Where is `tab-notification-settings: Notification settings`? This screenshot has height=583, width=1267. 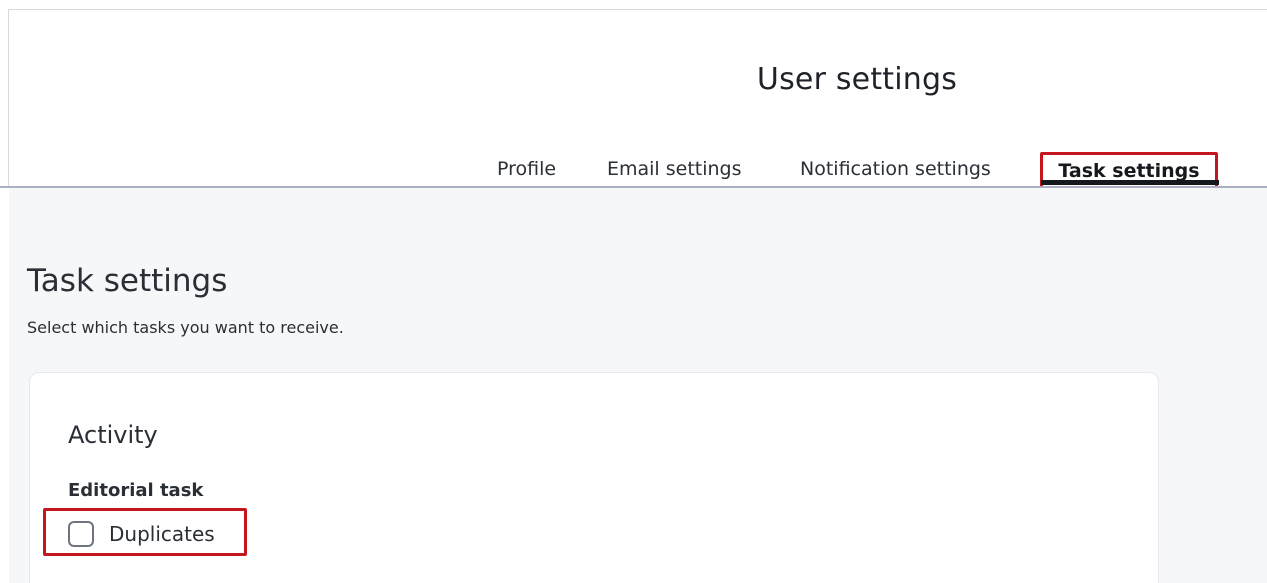 tab-notification-settings: Notification settings is located at coordinates (895, 169).